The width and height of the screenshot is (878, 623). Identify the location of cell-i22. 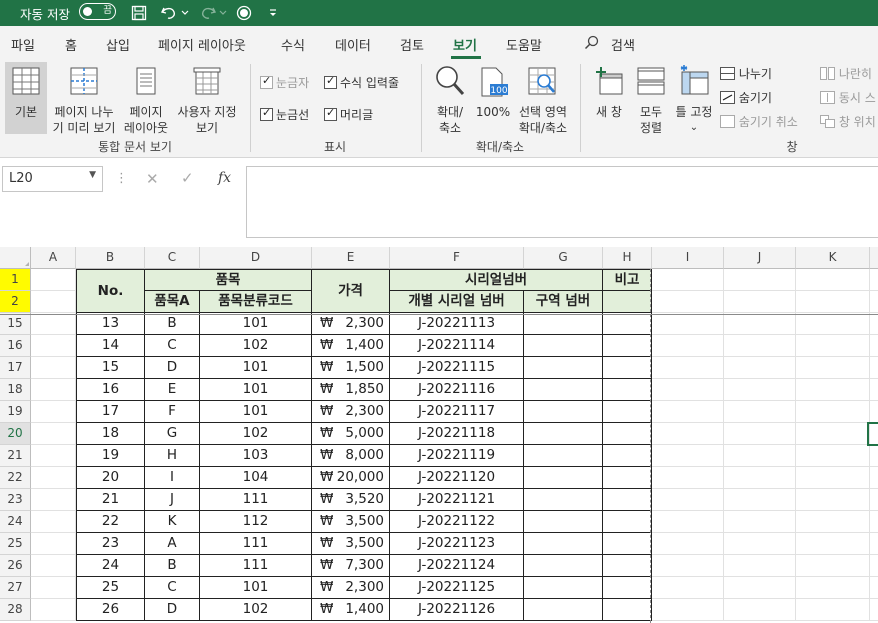
(688, 478).